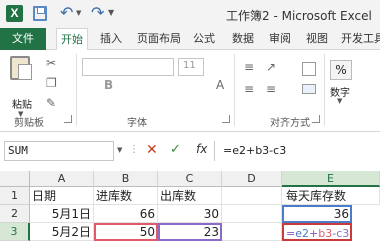 This screenshot has height=241, width=380. What do you see at coordinates (175, 149) in the screenshot?
I see `enter-icon: ✓` at bounding box center [175, 149].